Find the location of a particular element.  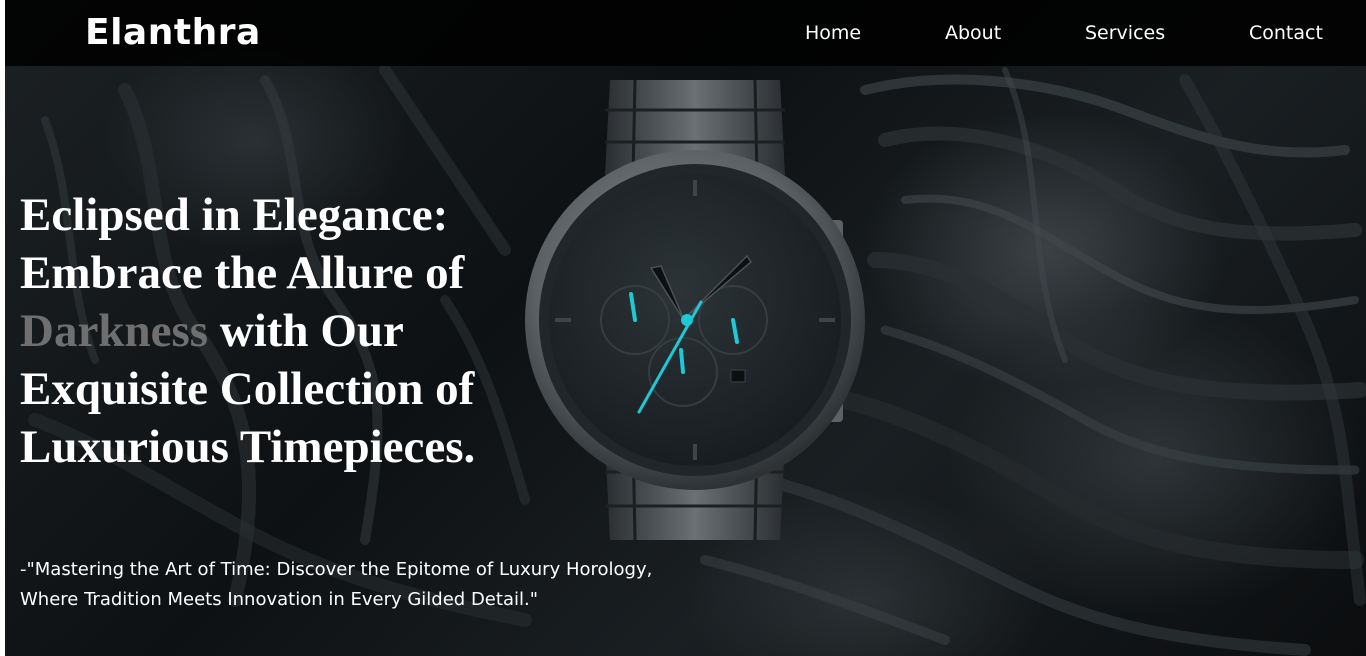

nav-home-link: Home is located at coordinates (833, 33).